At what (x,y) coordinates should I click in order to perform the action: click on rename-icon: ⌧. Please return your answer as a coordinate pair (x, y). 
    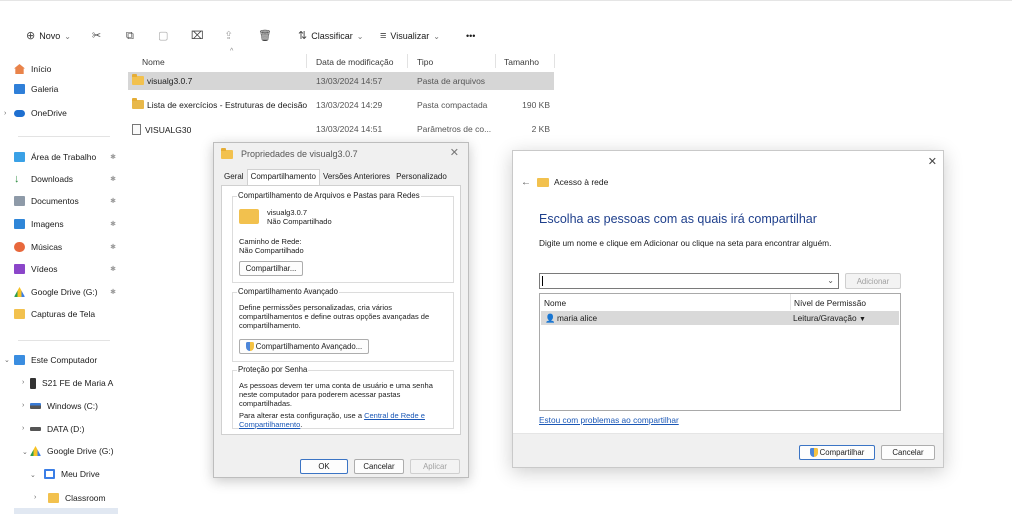
    Looking at the image, I should click on (197, 35).